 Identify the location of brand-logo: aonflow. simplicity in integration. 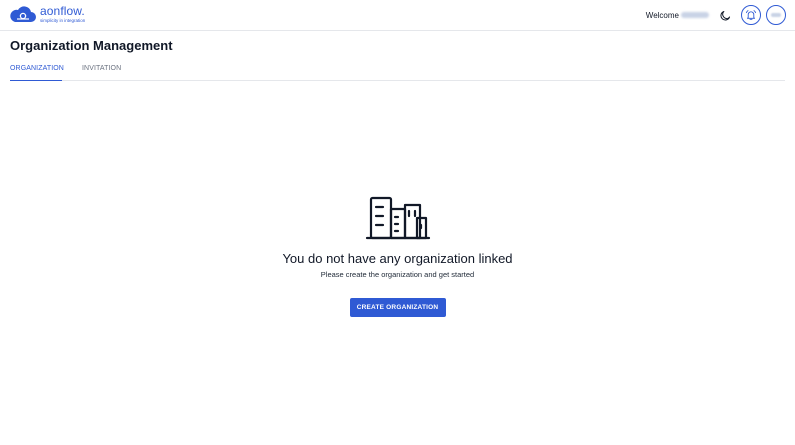
(47, 14).